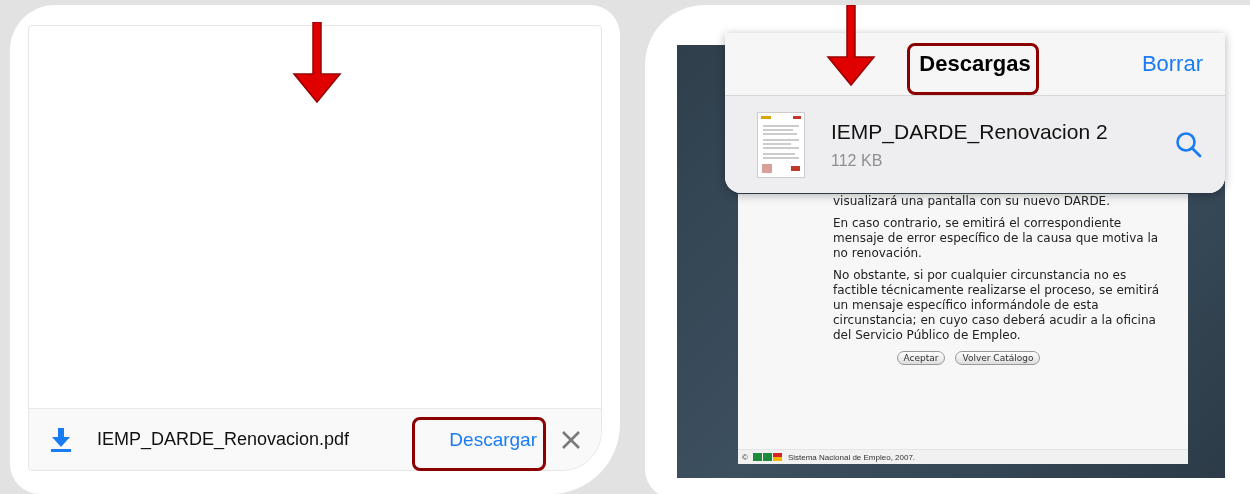  I want to click on popup-title: Descargas, so click(975, 64).